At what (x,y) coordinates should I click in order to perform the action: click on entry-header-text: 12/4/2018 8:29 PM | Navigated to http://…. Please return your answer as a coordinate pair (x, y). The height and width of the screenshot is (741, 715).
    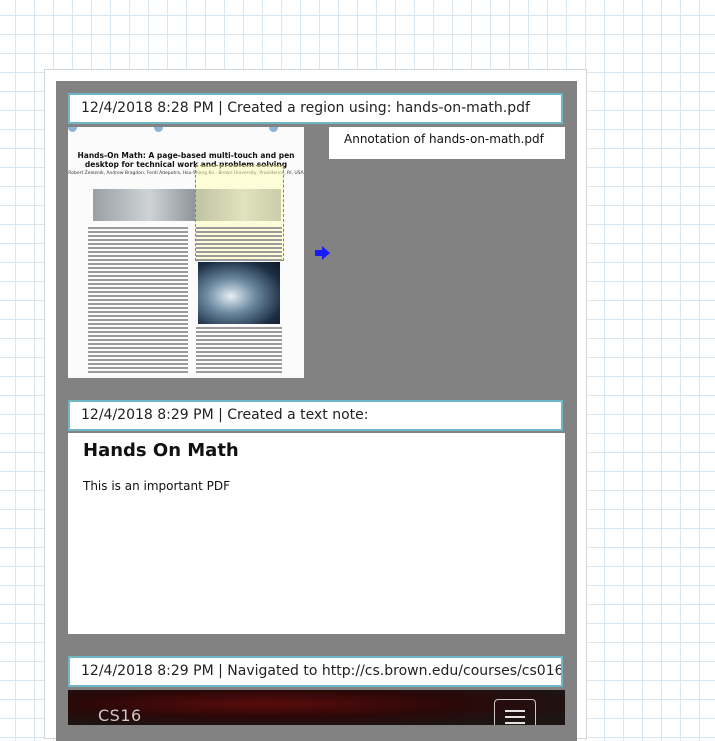
    Looking at the image, I should click on (322, 671).